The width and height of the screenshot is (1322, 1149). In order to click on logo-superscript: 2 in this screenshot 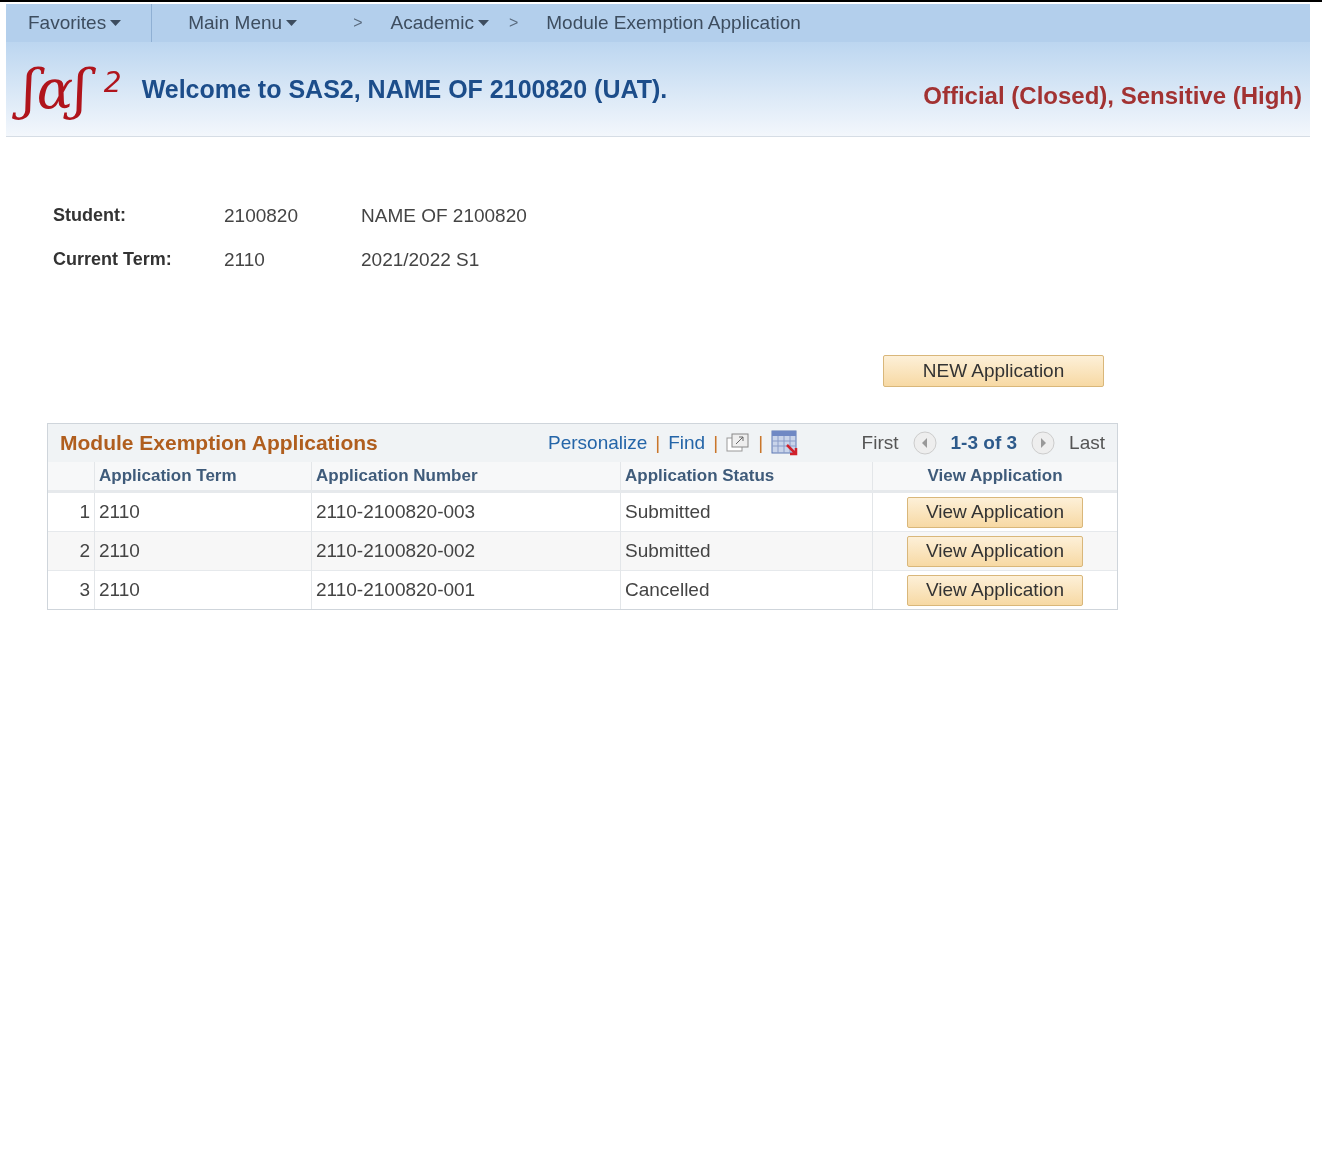, I will do `click(112, 82)`.